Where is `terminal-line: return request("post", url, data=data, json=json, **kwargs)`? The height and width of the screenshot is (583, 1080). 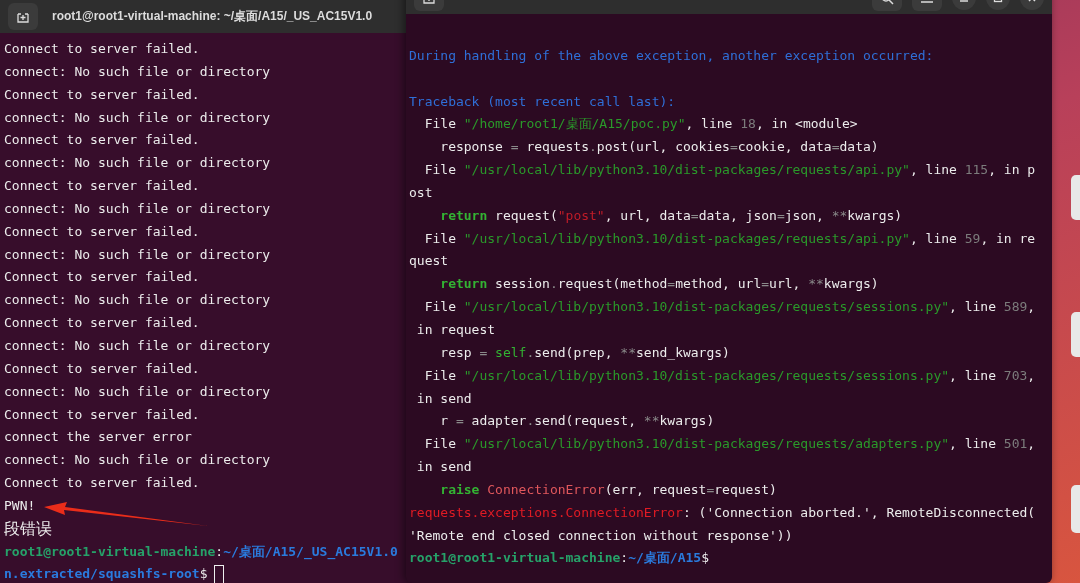
terminal-line: return request("post", url, data=data, json=json, **kwargs) is located at coordinates (671, 215).